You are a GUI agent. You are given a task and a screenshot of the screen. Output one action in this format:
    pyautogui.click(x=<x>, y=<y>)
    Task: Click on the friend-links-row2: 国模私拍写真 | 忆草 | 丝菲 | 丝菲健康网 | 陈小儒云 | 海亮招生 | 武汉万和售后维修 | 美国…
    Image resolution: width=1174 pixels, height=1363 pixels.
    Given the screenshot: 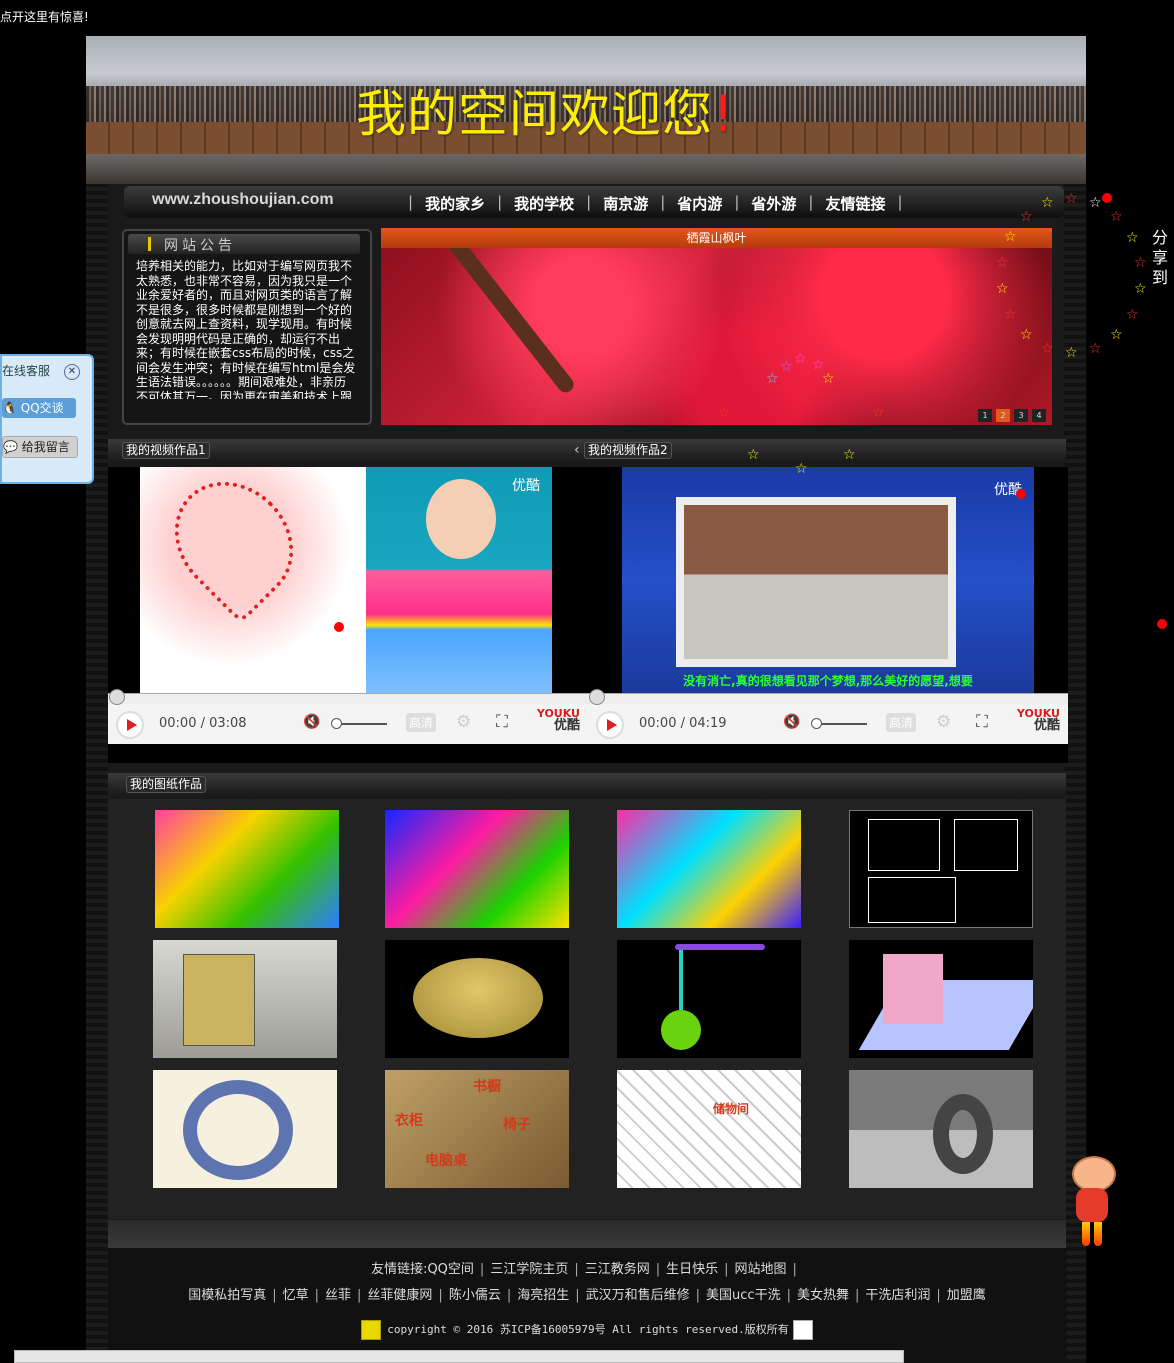 What is the action you would take?
    pyautogui.click(x=587, y=1295)
    